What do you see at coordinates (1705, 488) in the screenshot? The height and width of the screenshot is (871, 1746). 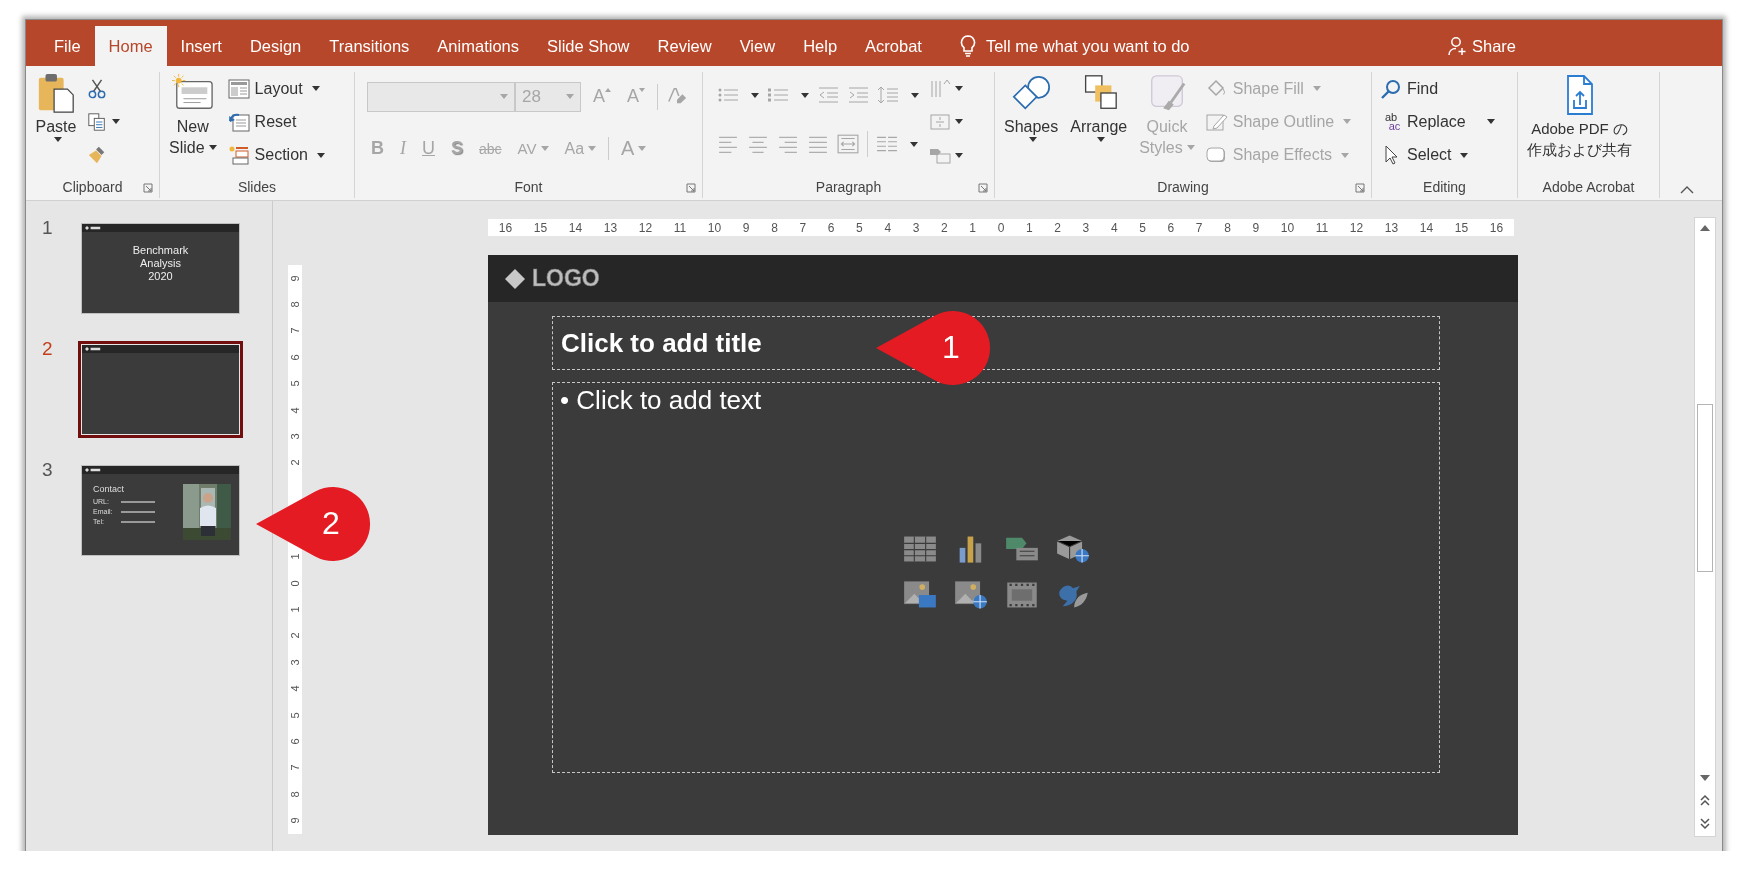 I see `scroll-thumb` at bounding box center [1705, 488].